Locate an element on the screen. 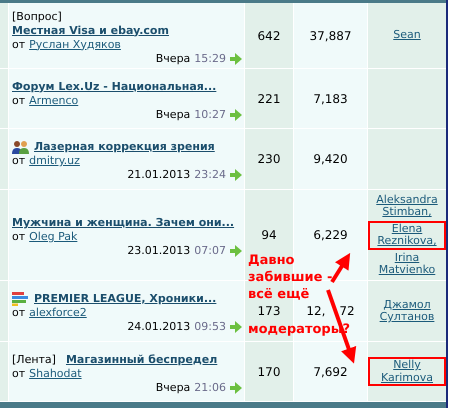  replies-count: 221 is located at coordinates (269, 99).